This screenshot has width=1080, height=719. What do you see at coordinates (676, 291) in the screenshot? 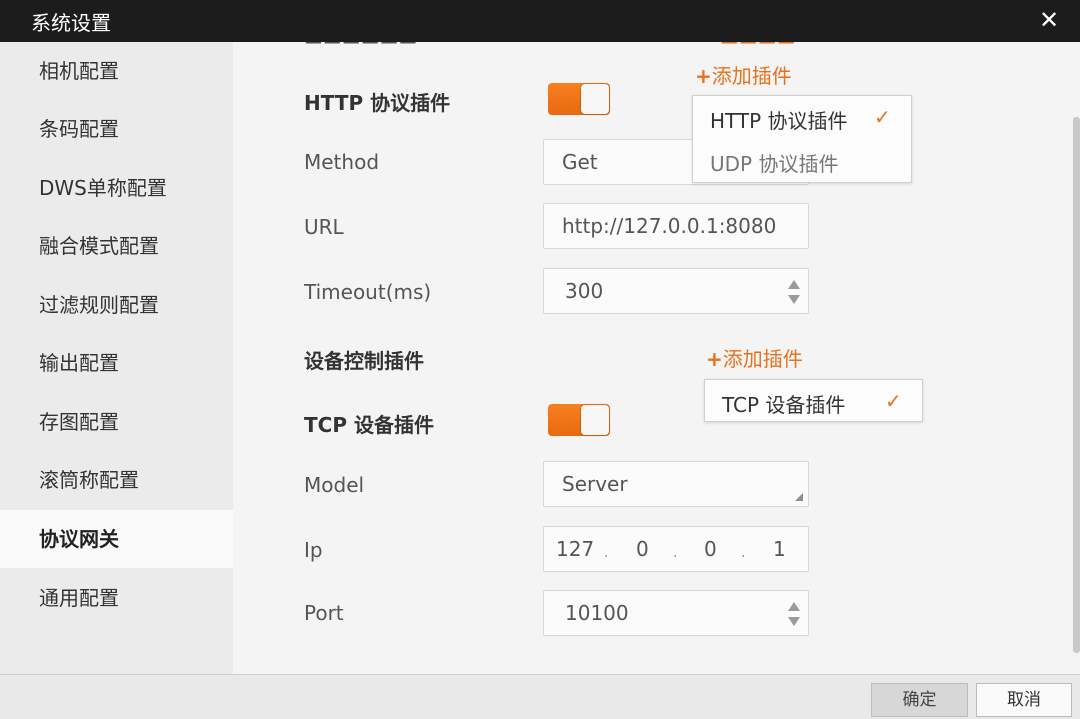
I see `timeout-spinbox: 300` at bounding box center [676, 291].